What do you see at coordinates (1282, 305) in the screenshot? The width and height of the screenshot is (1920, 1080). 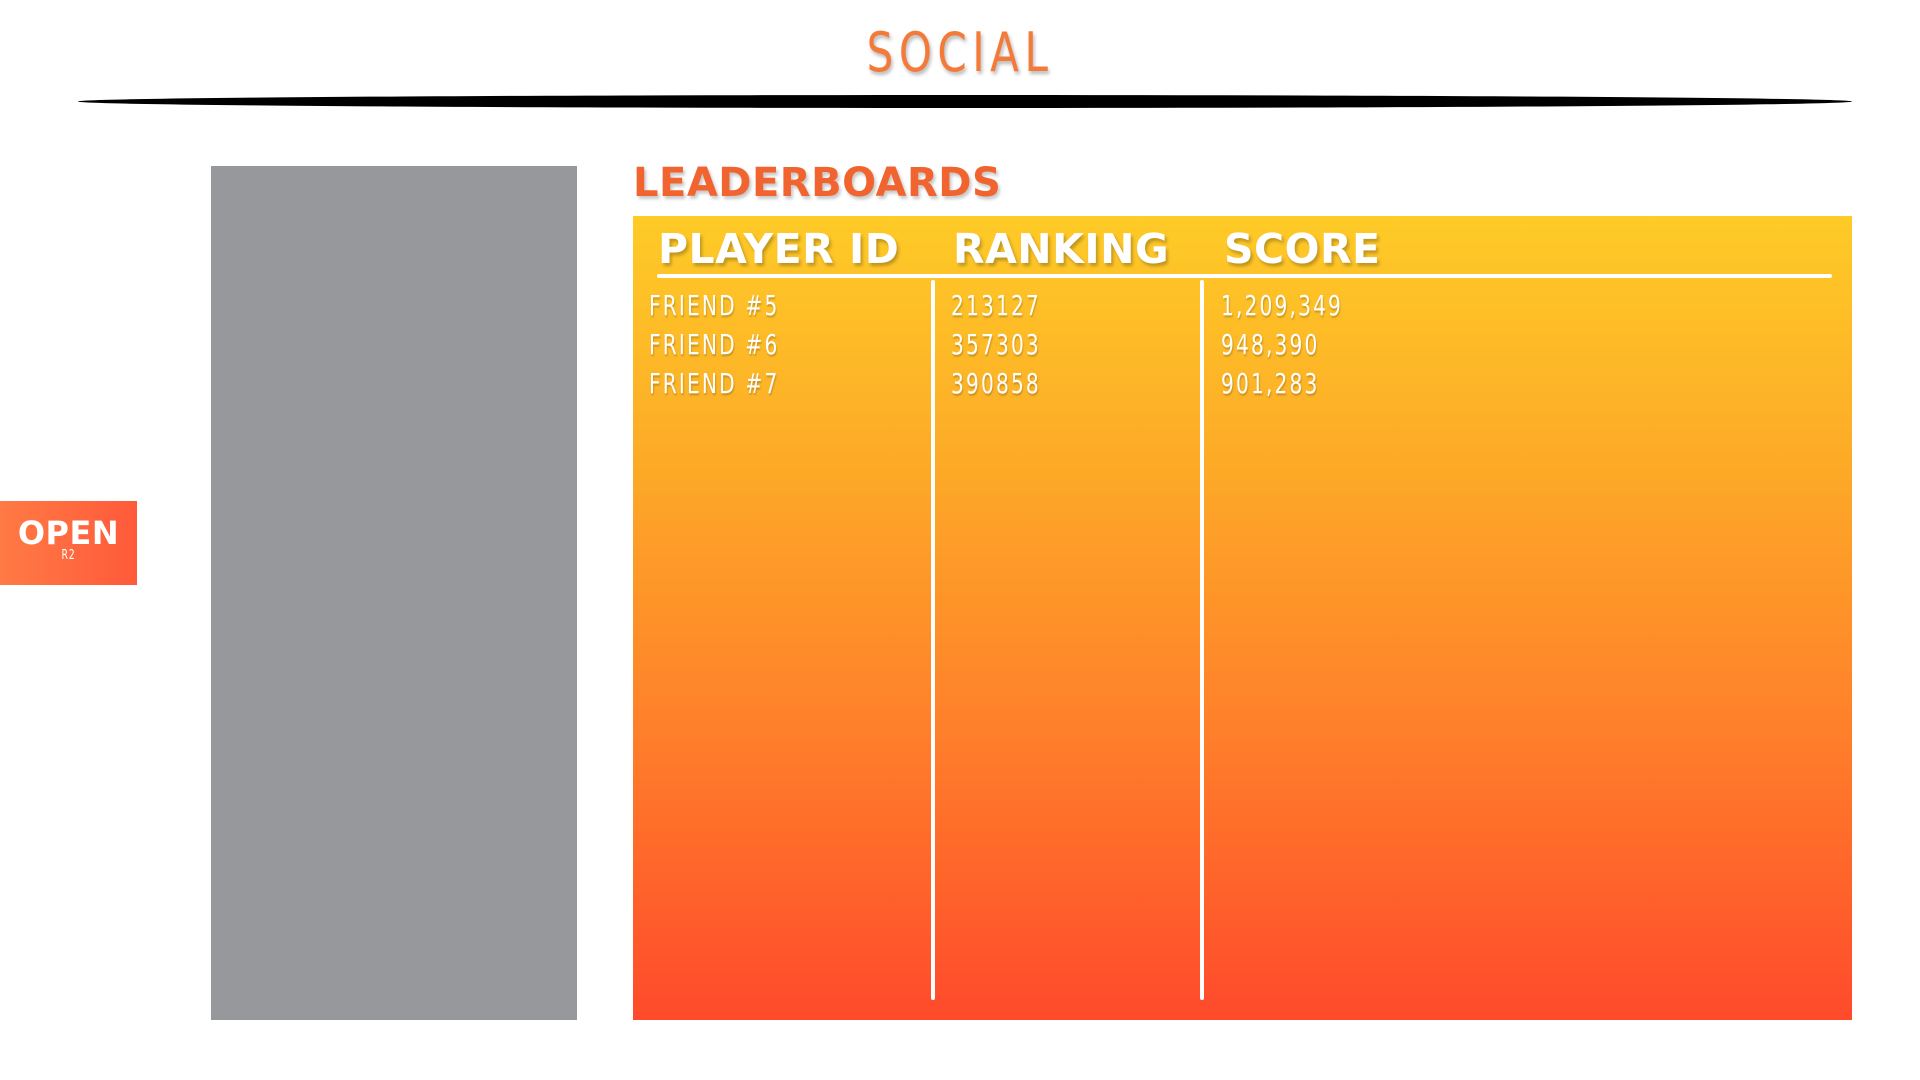 I see `row-1-score: 1,209,349` at bounding box center [1282, 305].